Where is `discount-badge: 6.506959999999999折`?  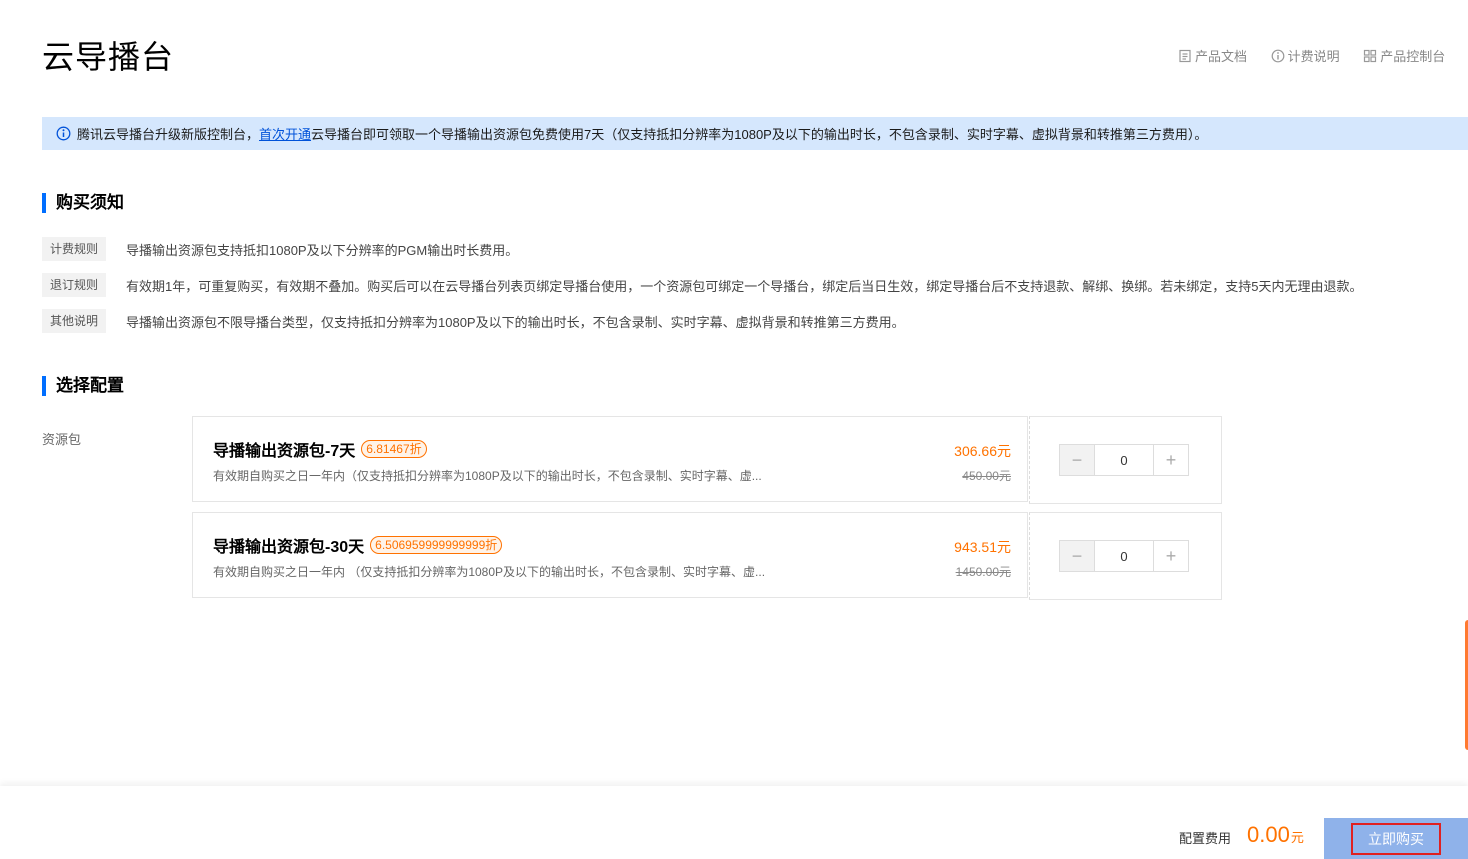
discount-badge: 6.506959999999999折 is located at coordinates (436, 545).